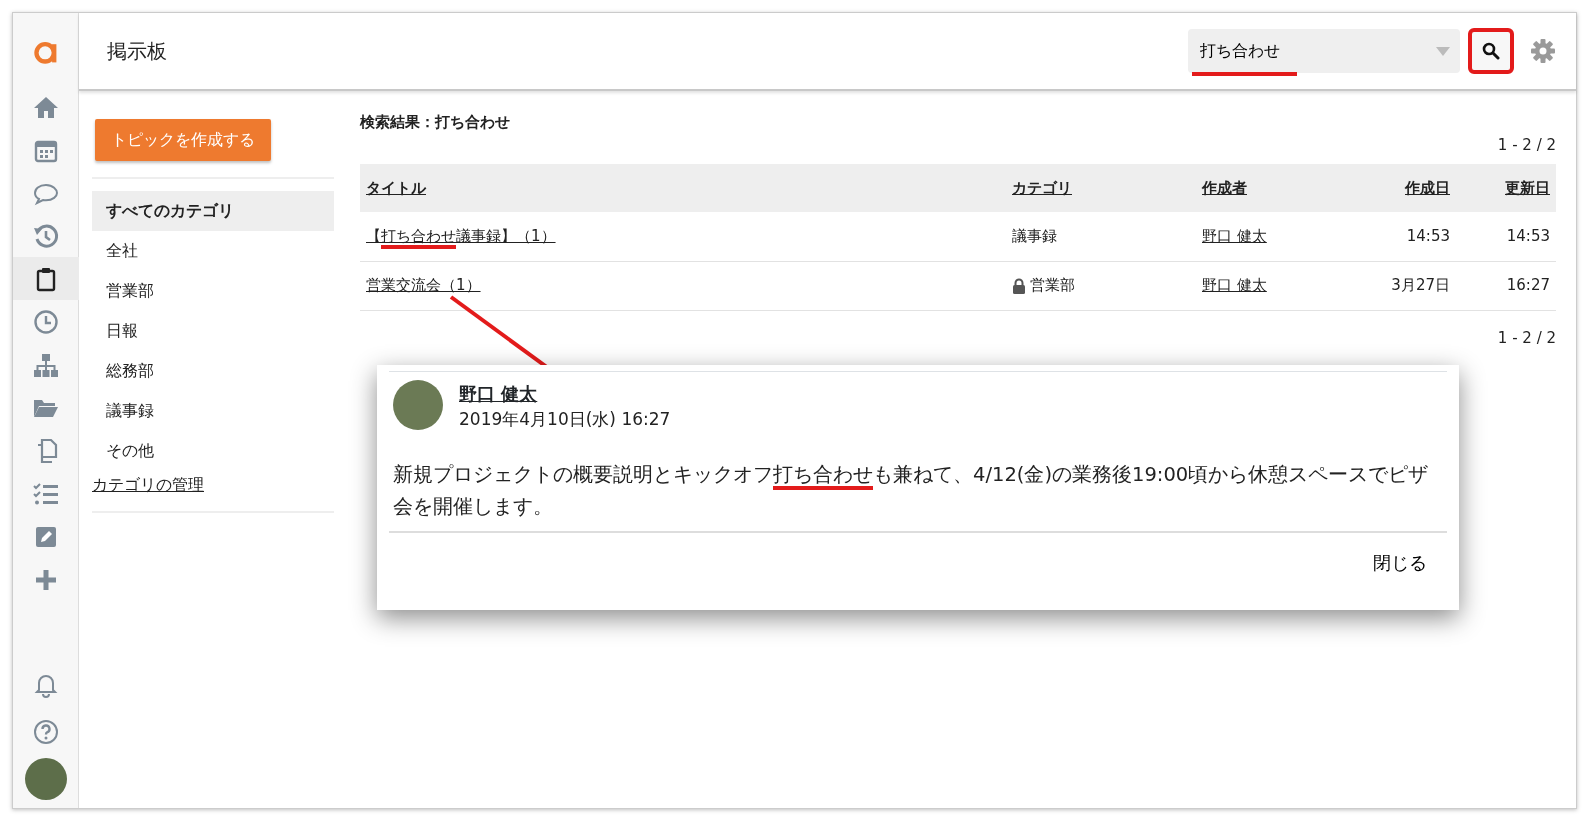 This screenshot has height=821, width=1589. Describe the element at coordinates (213, 291) in the screenshot. I see `category-item: 営業部` at that location.